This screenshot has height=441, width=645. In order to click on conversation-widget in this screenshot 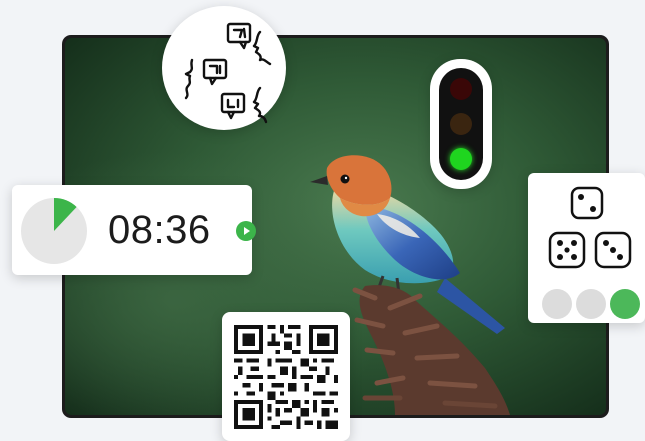, I will do `click(224, 68)`.